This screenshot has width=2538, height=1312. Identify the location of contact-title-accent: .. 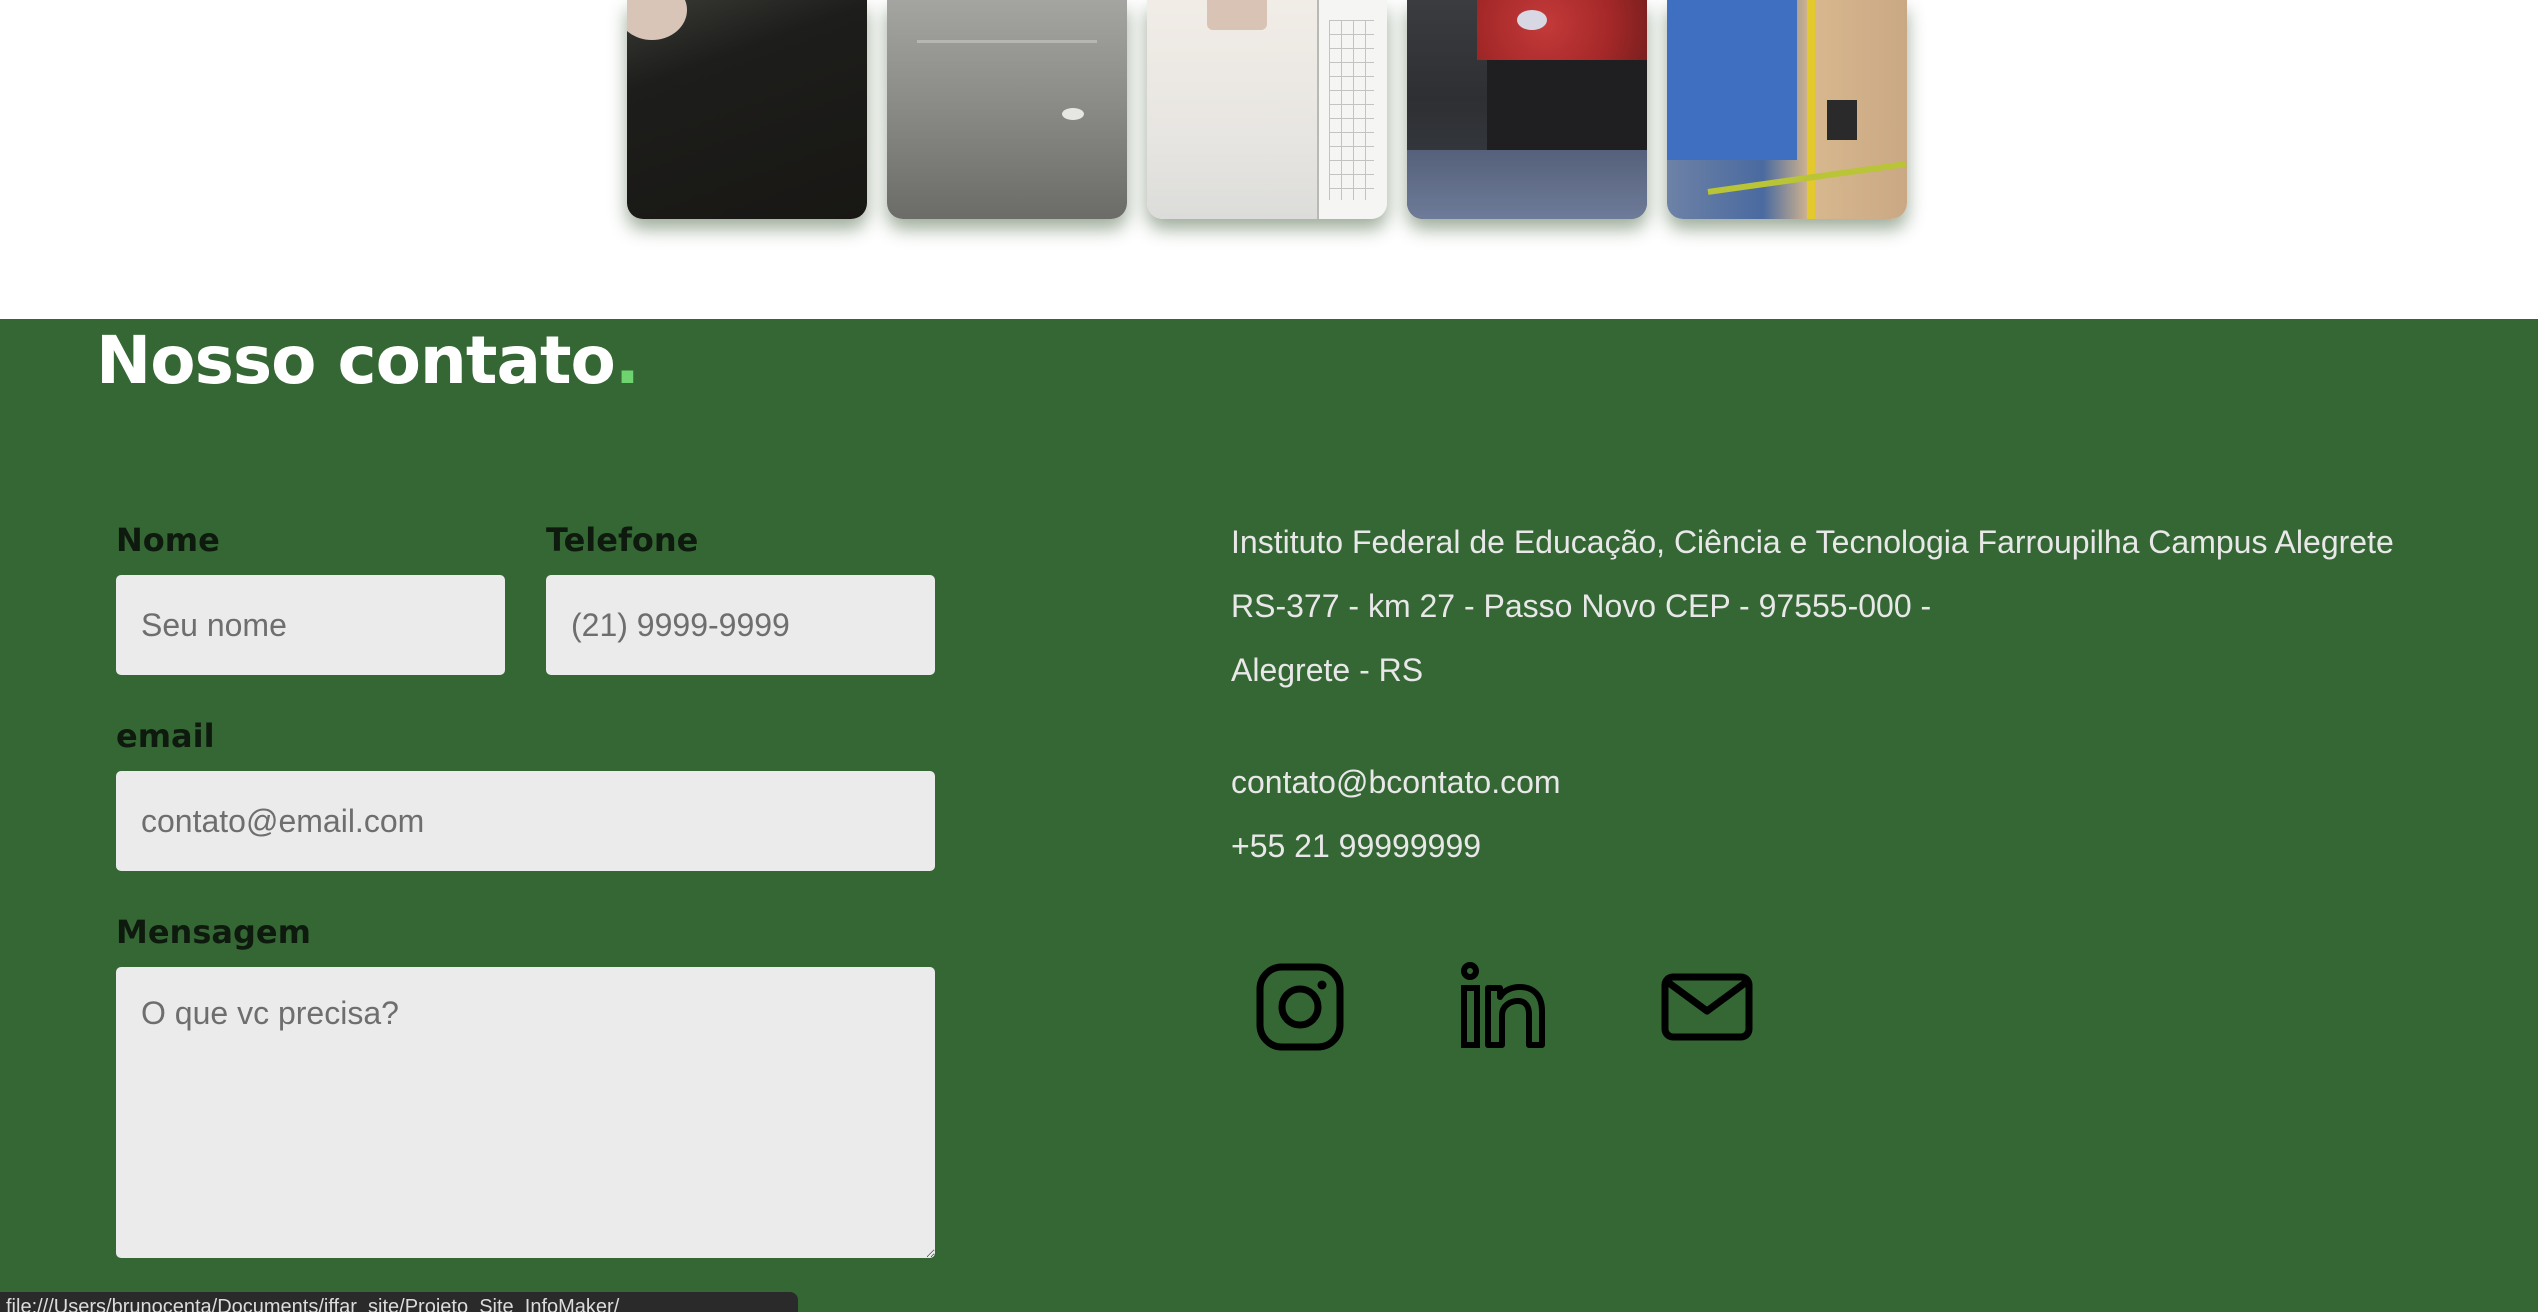
(627, 360).